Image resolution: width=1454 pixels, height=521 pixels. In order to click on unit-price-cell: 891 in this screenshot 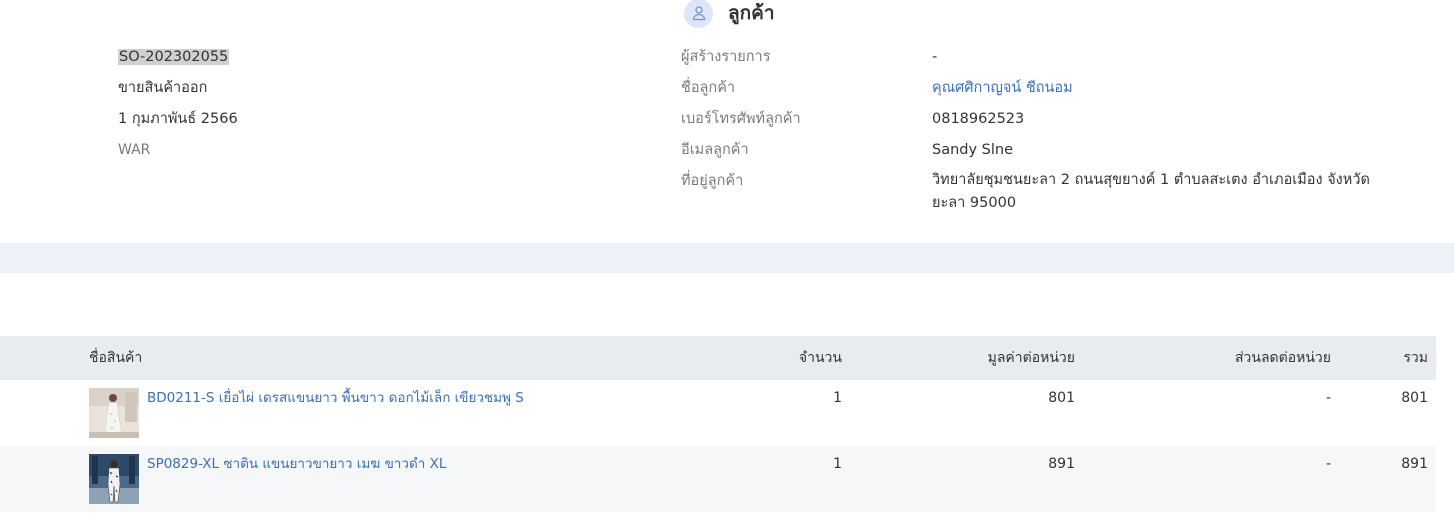, I will do `click(1061, 464)`.